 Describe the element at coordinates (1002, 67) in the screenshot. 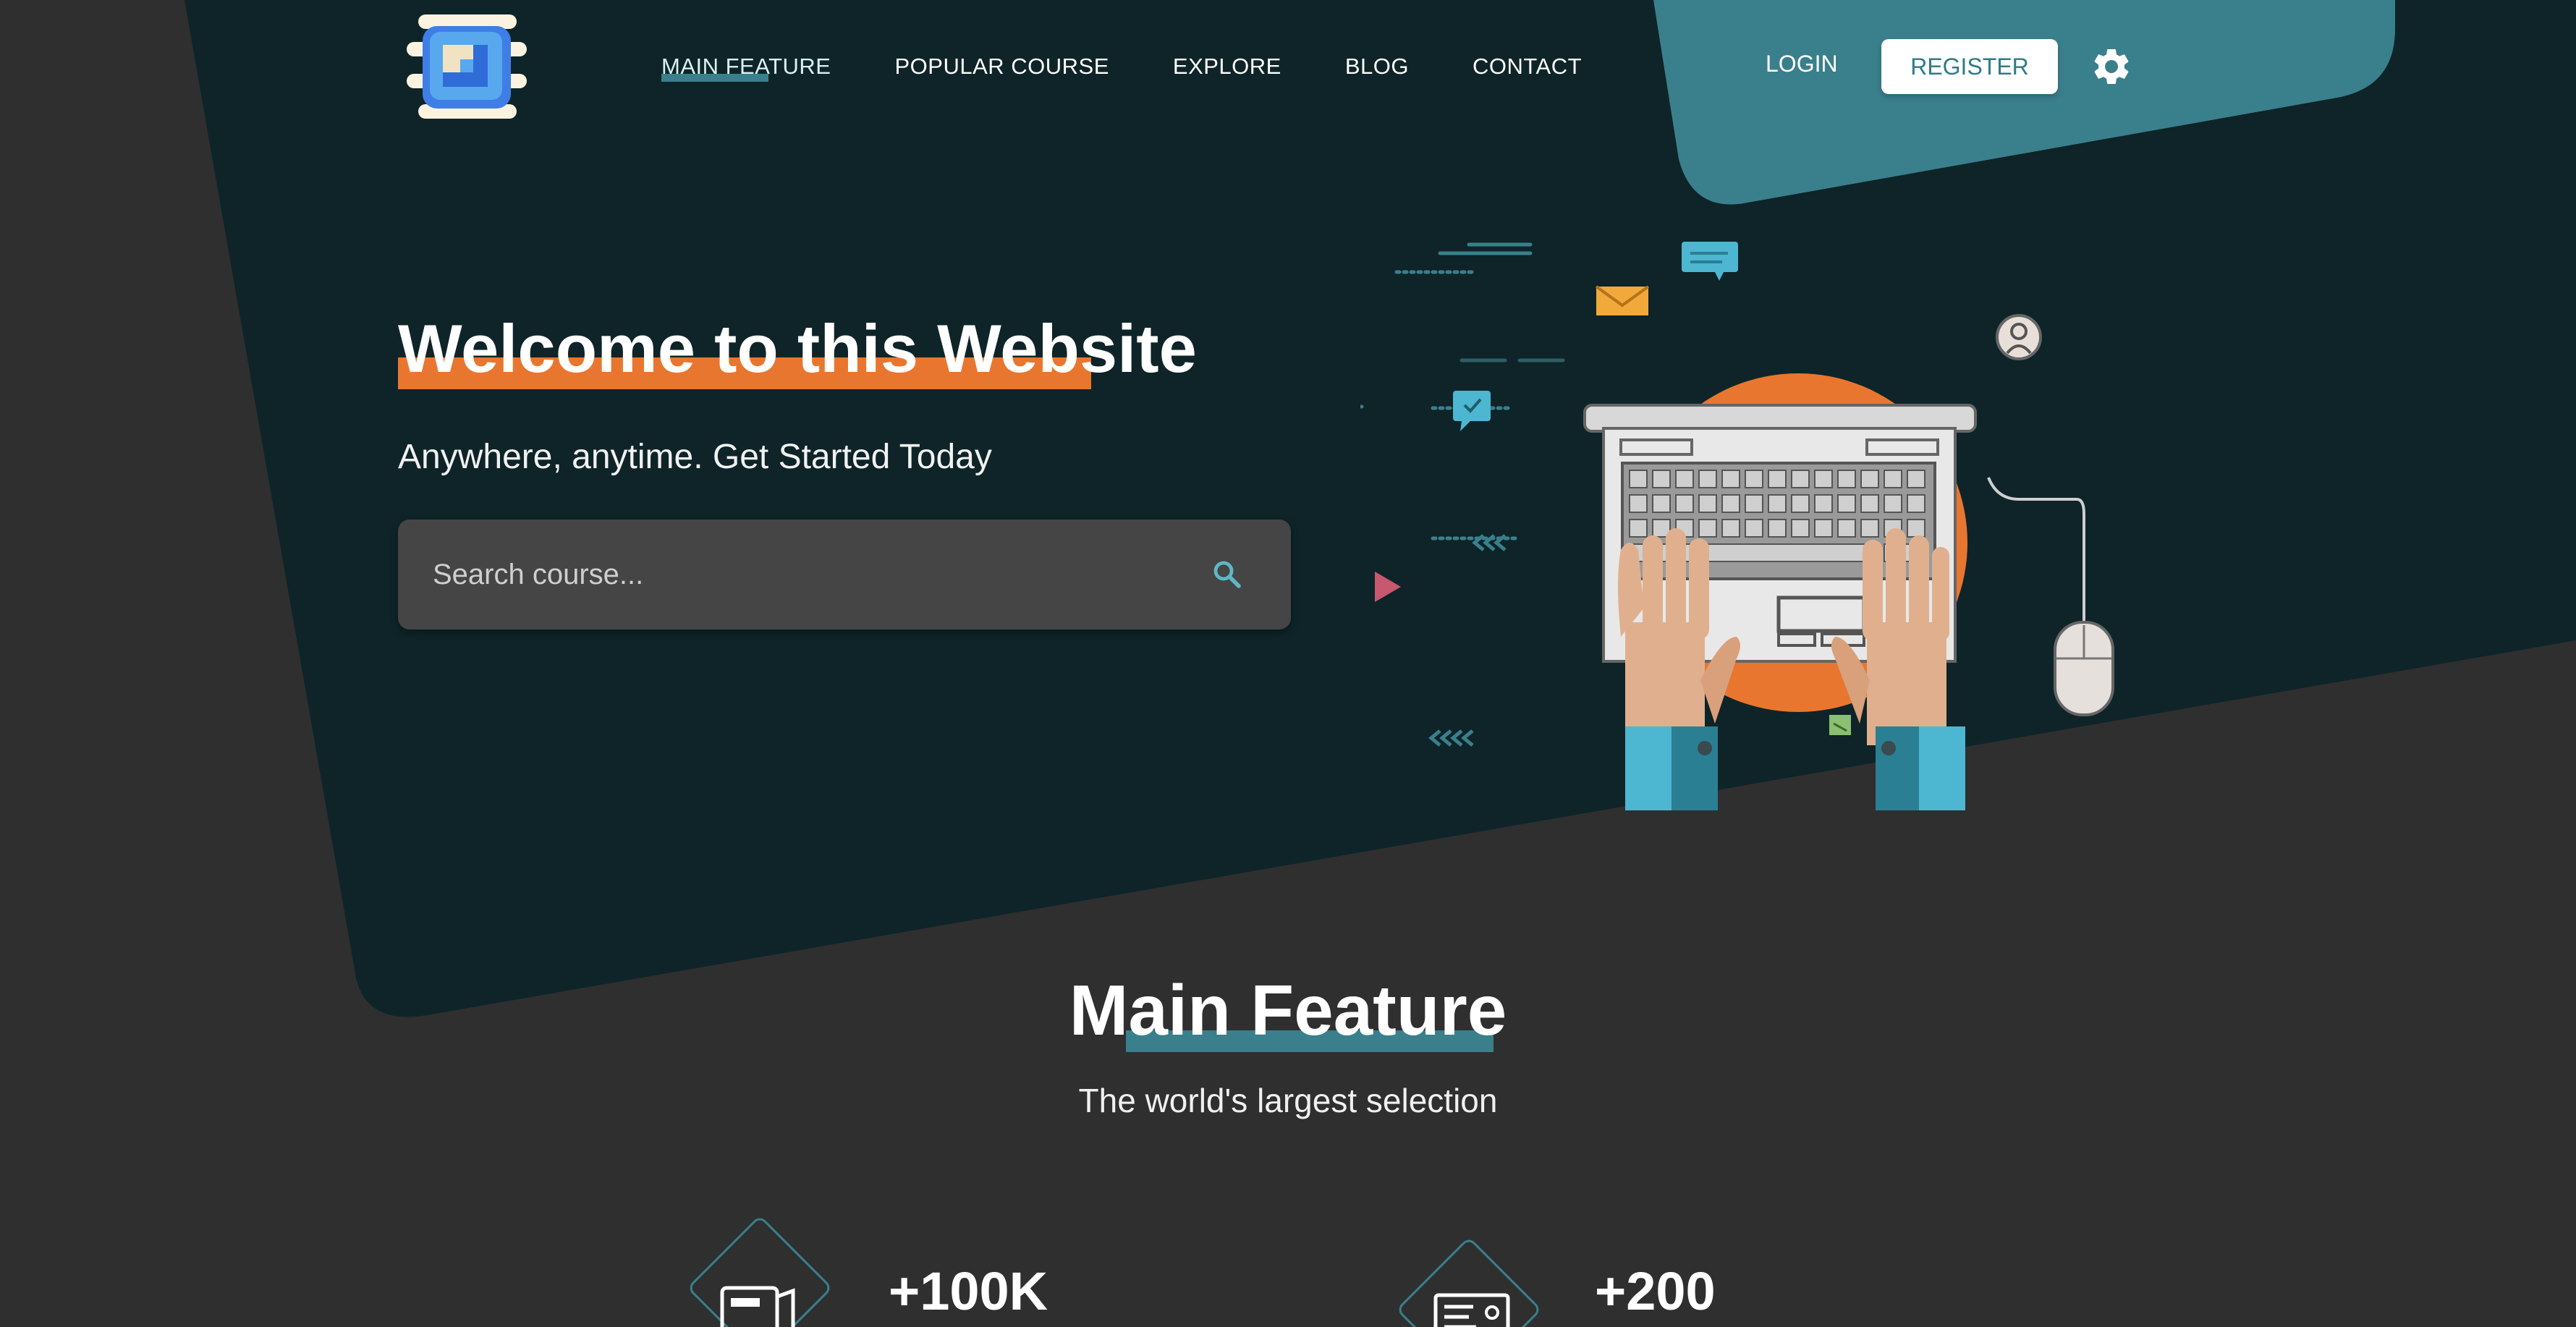

I see `nav-popular-course: POPULAR COURSE` at that location.